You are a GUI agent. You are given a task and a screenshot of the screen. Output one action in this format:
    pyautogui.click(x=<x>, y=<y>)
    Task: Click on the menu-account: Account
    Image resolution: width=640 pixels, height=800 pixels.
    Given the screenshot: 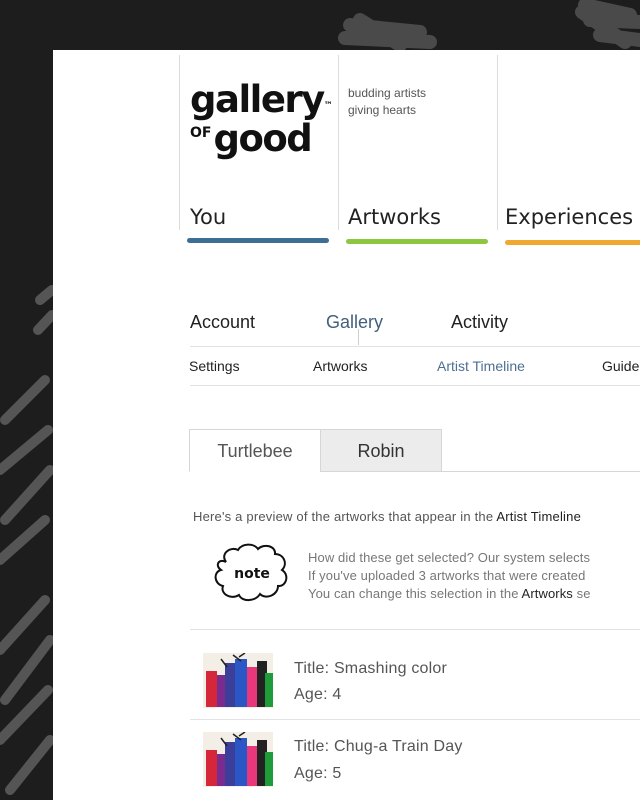 What is the action you would take?
    pyautogui.click(x=222, y=322)
    